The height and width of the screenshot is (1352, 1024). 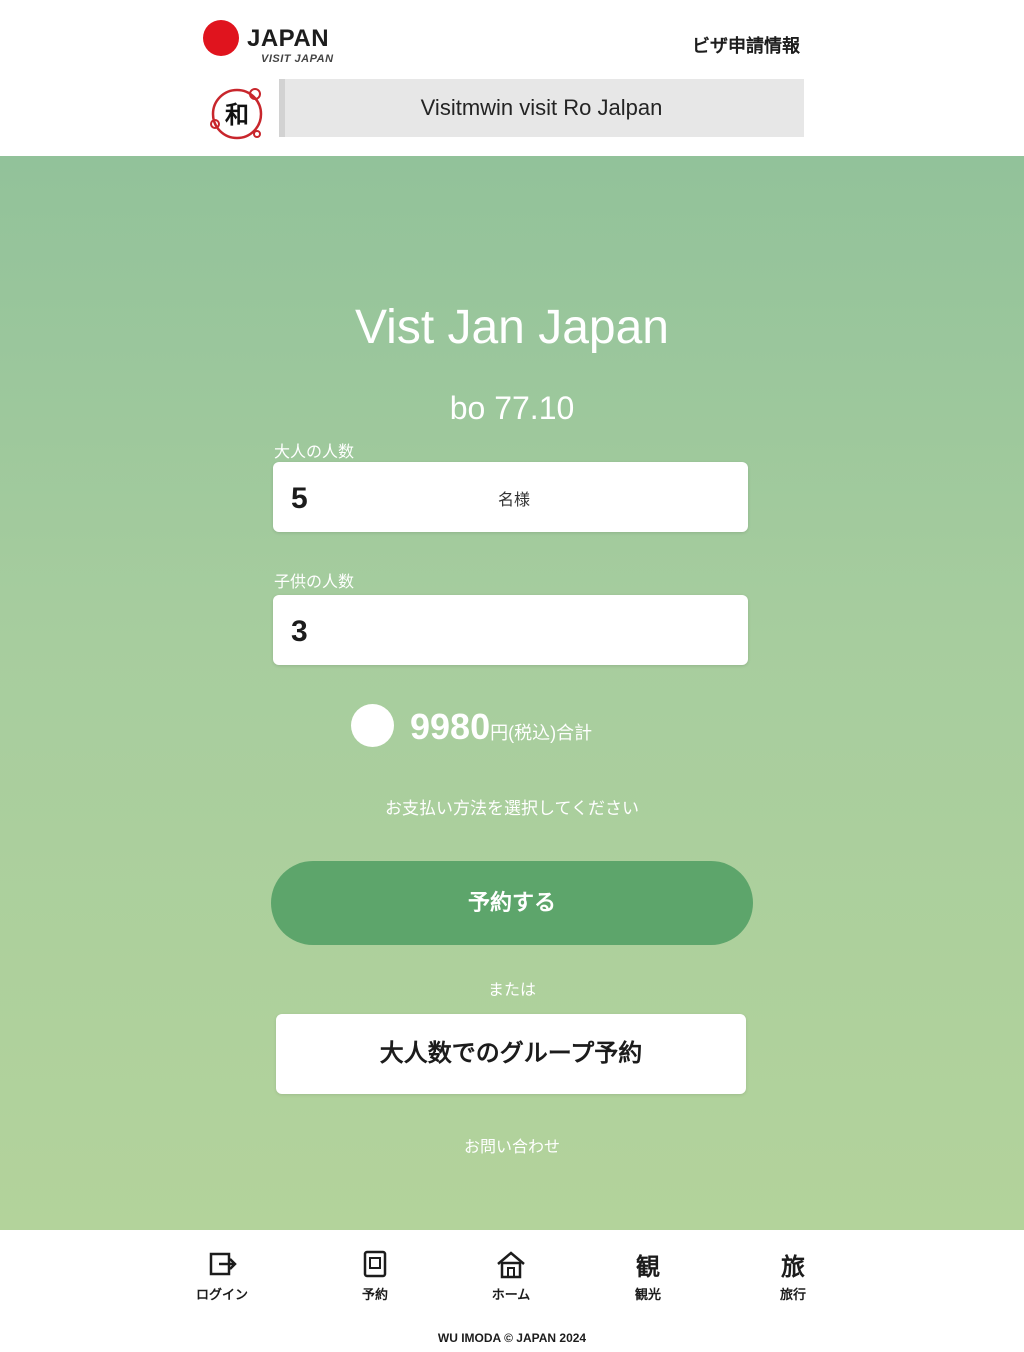 What do you see at coordinates (510, 630) in the screenshot?
I see `children-input: 3` at bounding box center [510, 630].